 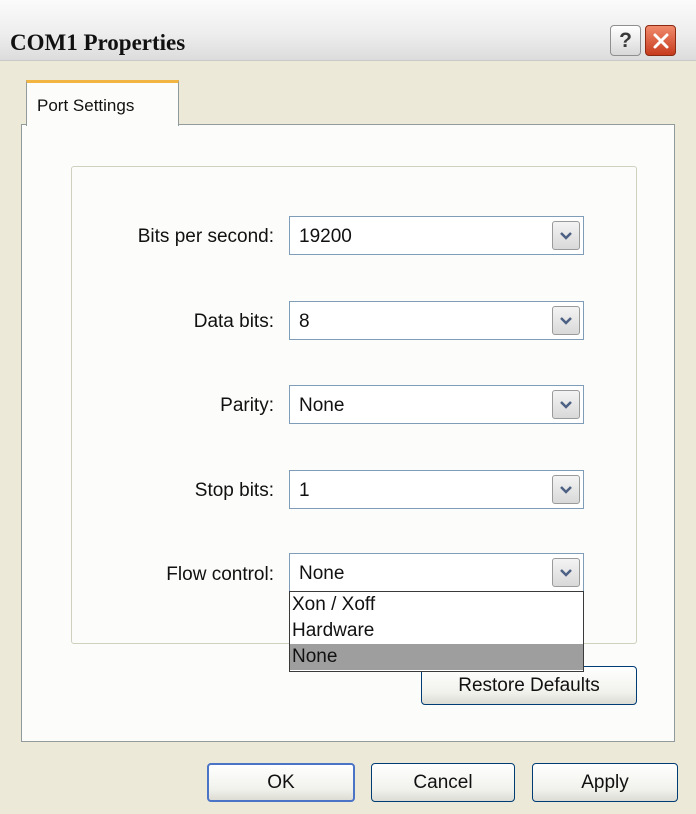 I want to click on dropdown-option-hardware: Hardware, so click(x=436, y=631).